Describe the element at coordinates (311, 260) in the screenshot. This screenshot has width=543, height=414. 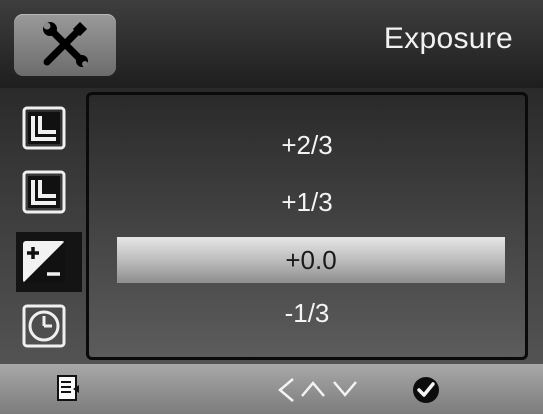
I see `option-zero: +0.0` at that location.